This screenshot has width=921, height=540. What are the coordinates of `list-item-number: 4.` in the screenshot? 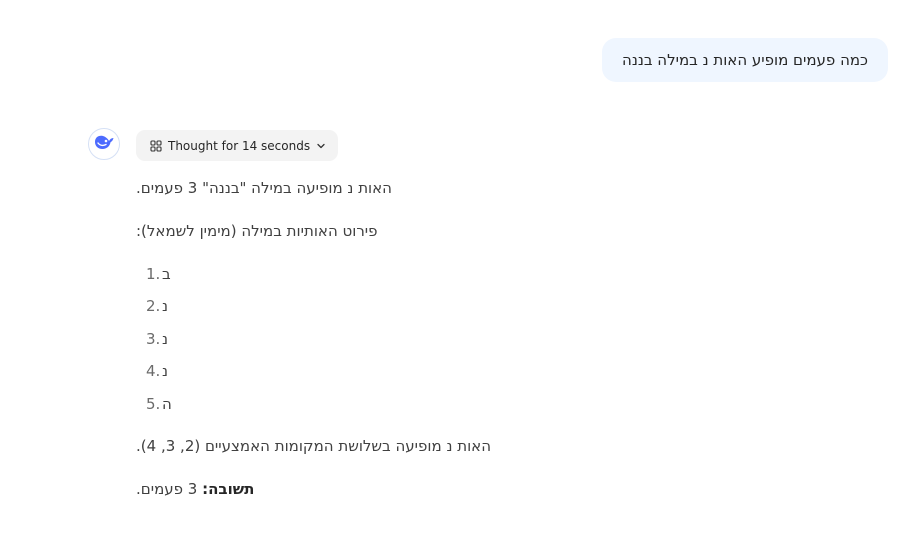 It's located at (153, 371).